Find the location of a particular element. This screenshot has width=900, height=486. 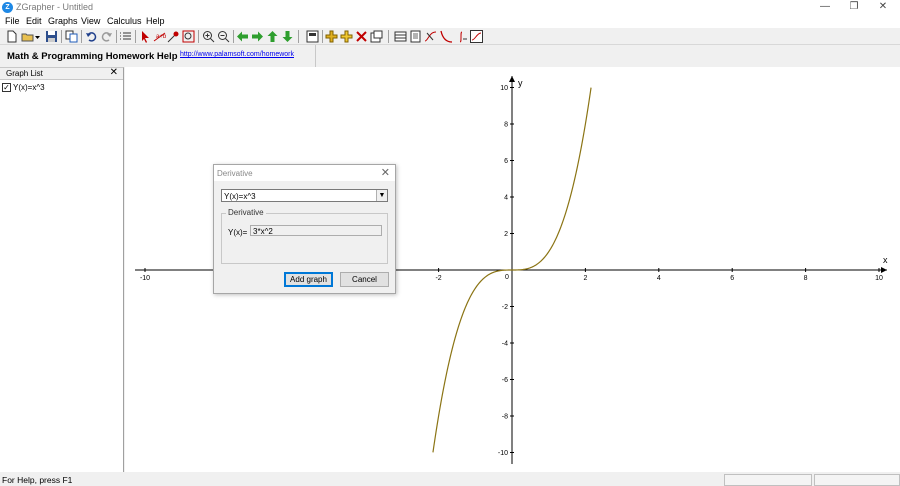

list-icon is located at coordinates (125, 36).